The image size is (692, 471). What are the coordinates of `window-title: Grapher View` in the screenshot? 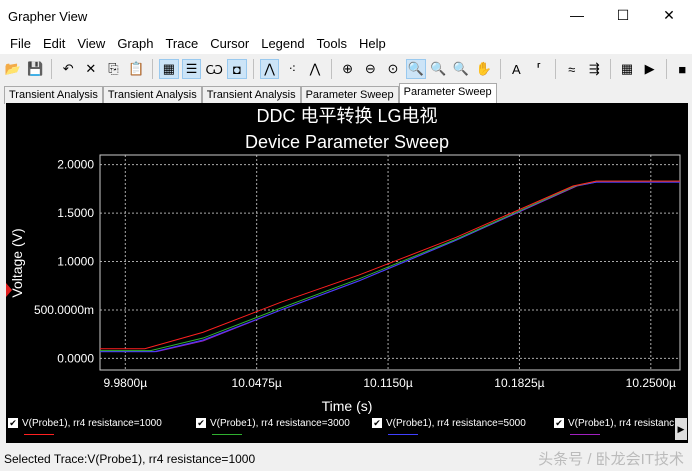 It's located at (48, 16).